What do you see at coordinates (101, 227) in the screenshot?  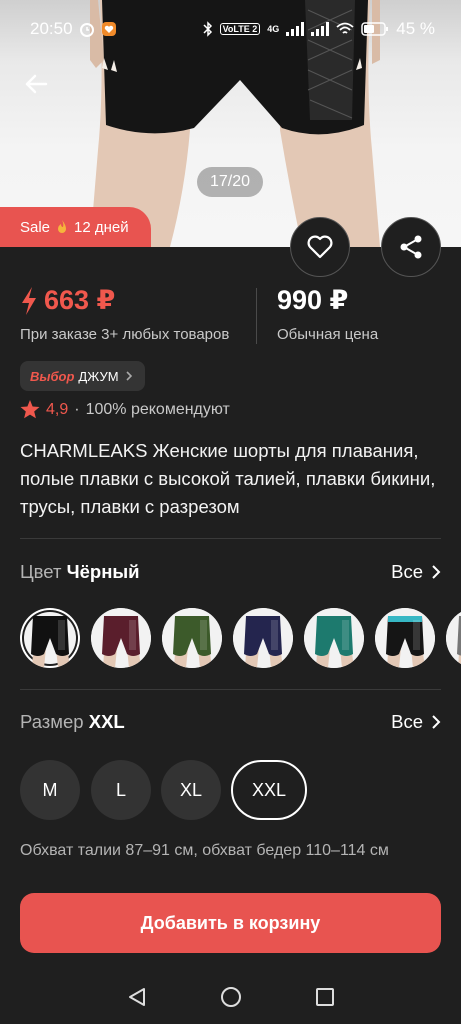 I see `sale-days: 12 дней` at bounding box center [101, 227].